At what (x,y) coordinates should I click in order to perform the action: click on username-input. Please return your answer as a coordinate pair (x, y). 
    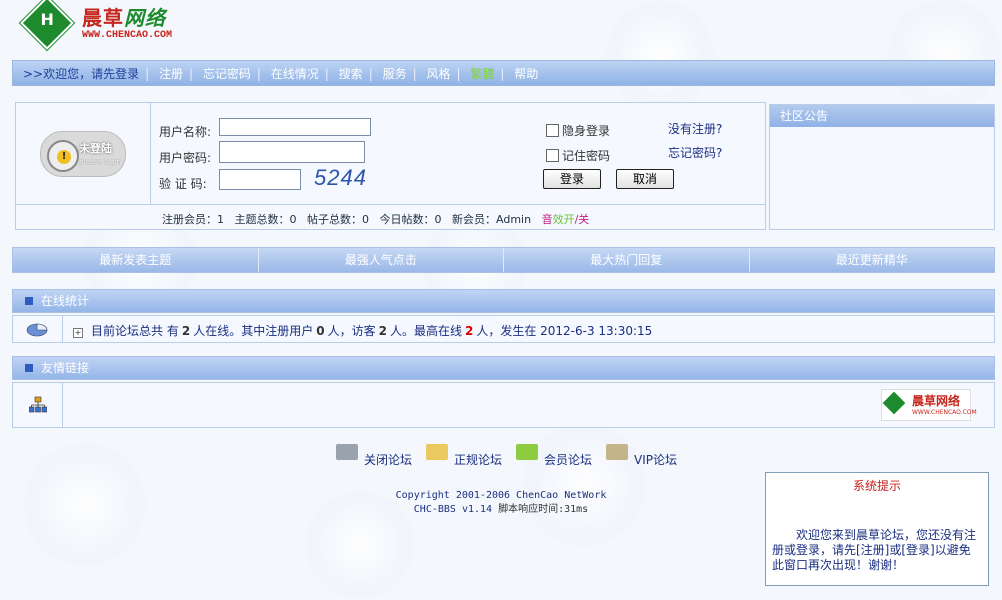
    Looking at the image, I should click on (295, 127).